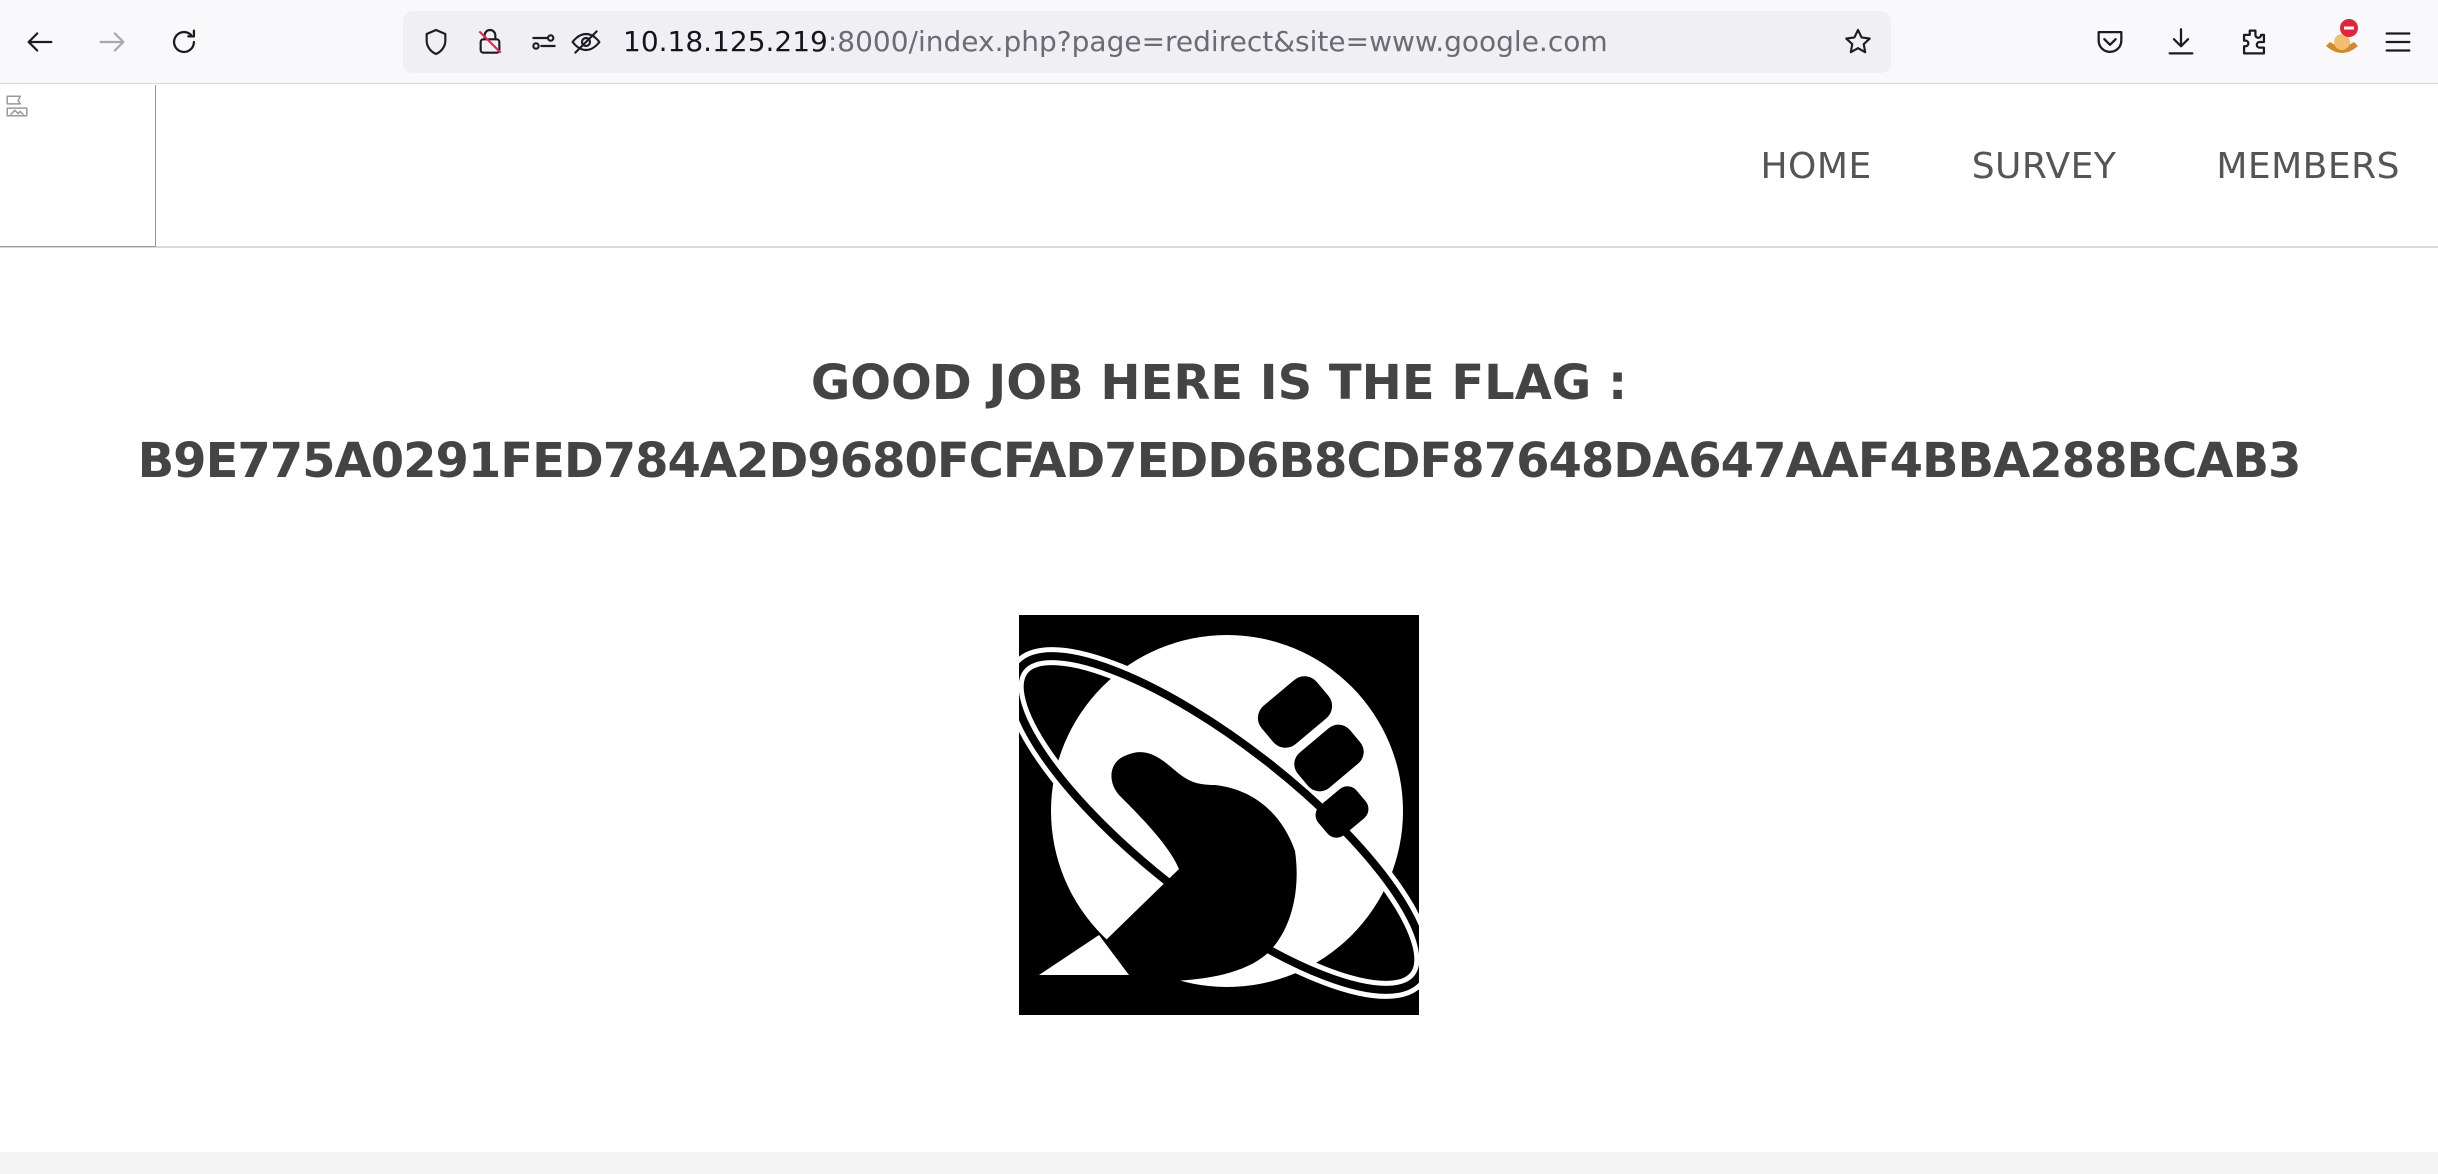 This screenshot has height=1174, width=2438. Describe the element at coordinates (1219, 383) in the screenshot. I see `flag-heading: GOOD JOB HERE IS THE FLAG :` at that location.